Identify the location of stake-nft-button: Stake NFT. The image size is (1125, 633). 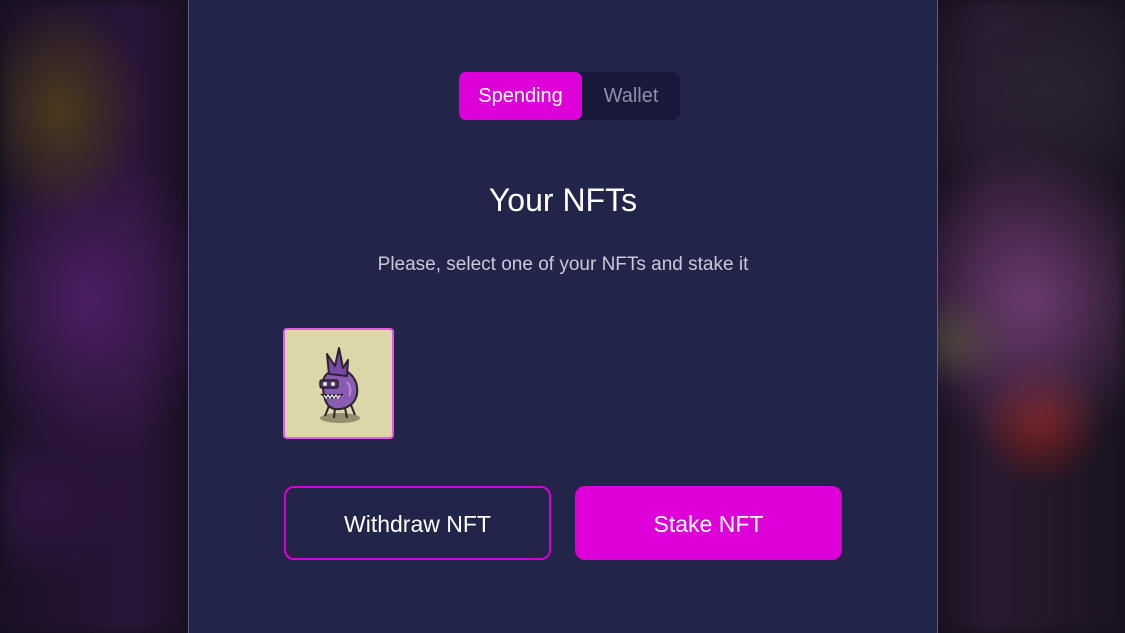
(708, 523).